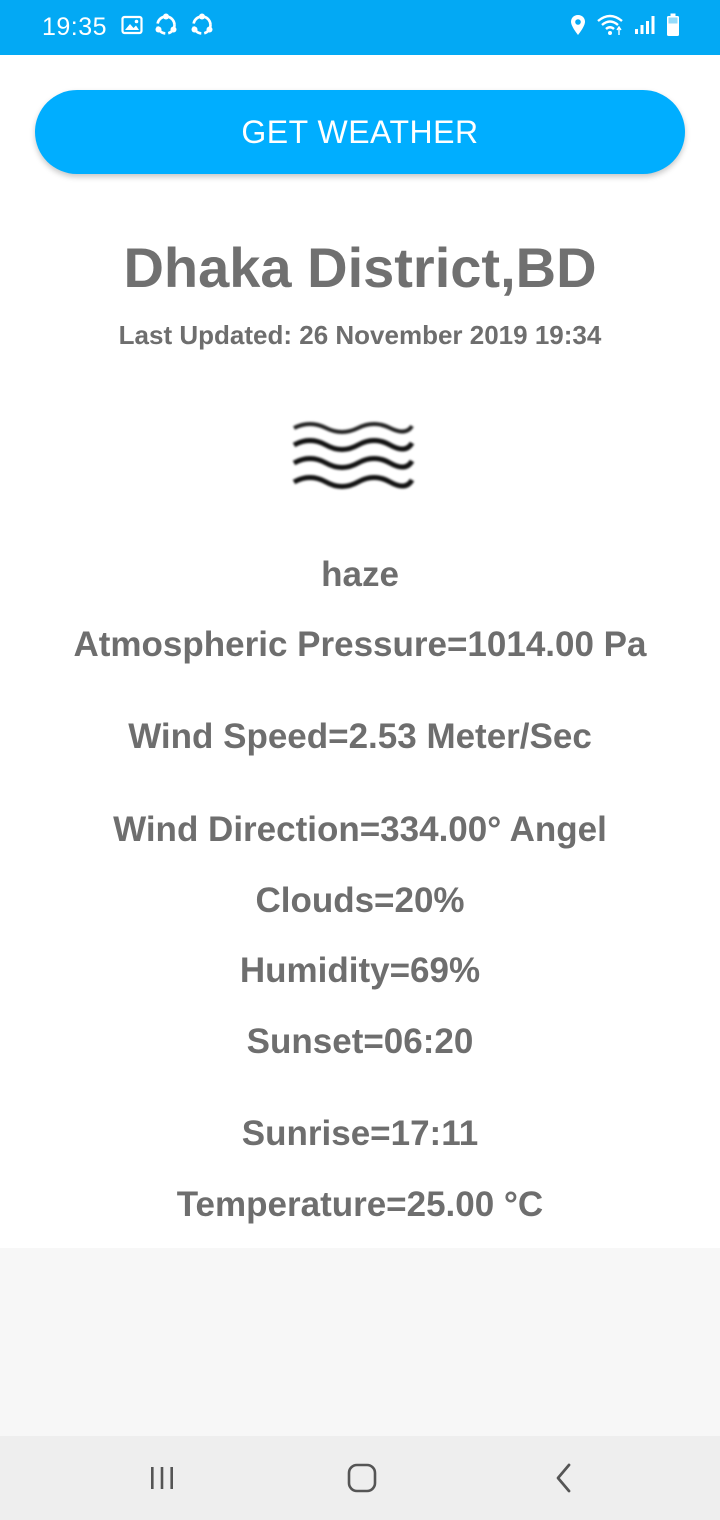  I want to click on temperature: Temperature=25.00 °C, so click(360, 1204).